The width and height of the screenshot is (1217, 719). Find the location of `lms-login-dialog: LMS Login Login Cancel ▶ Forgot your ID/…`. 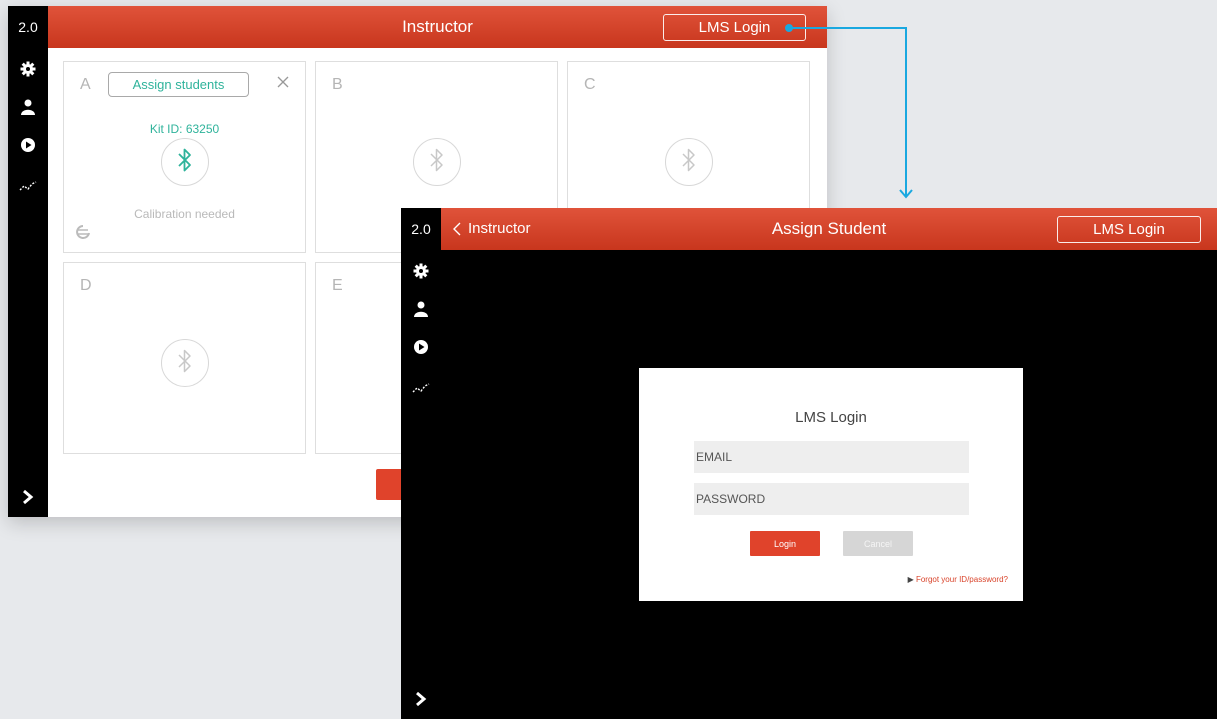

lms-login-dialog: LMS Login Login Cancel ▶ Forgot your ID/… is located at coordinates (831, 484).